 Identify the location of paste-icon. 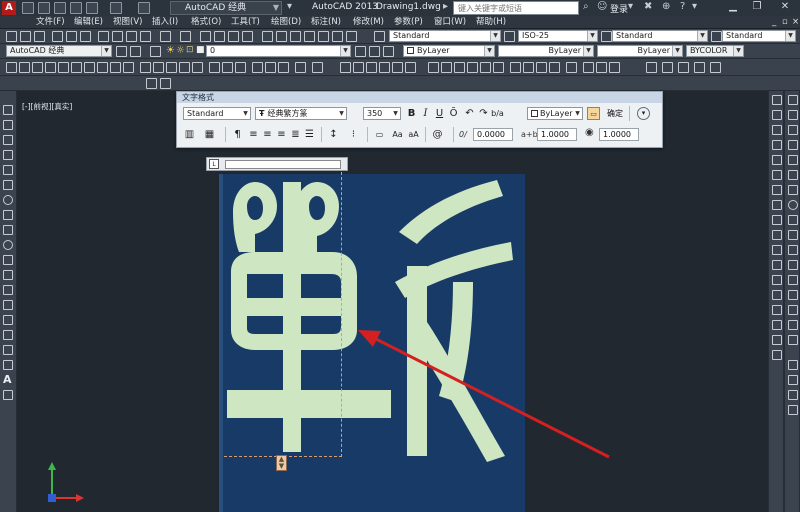
(131, 36).